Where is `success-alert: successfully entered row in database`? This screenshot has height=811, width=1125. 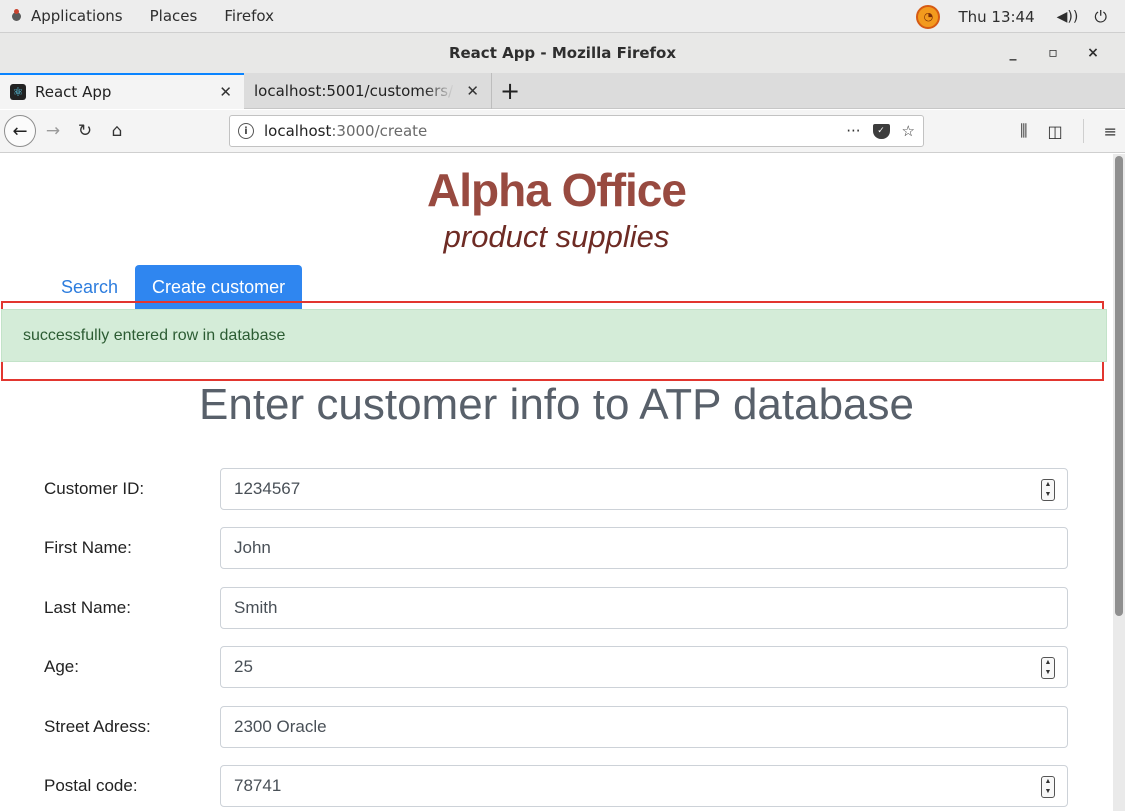
success-alert: successfully entered row in database is located at coordinates (554, 335).